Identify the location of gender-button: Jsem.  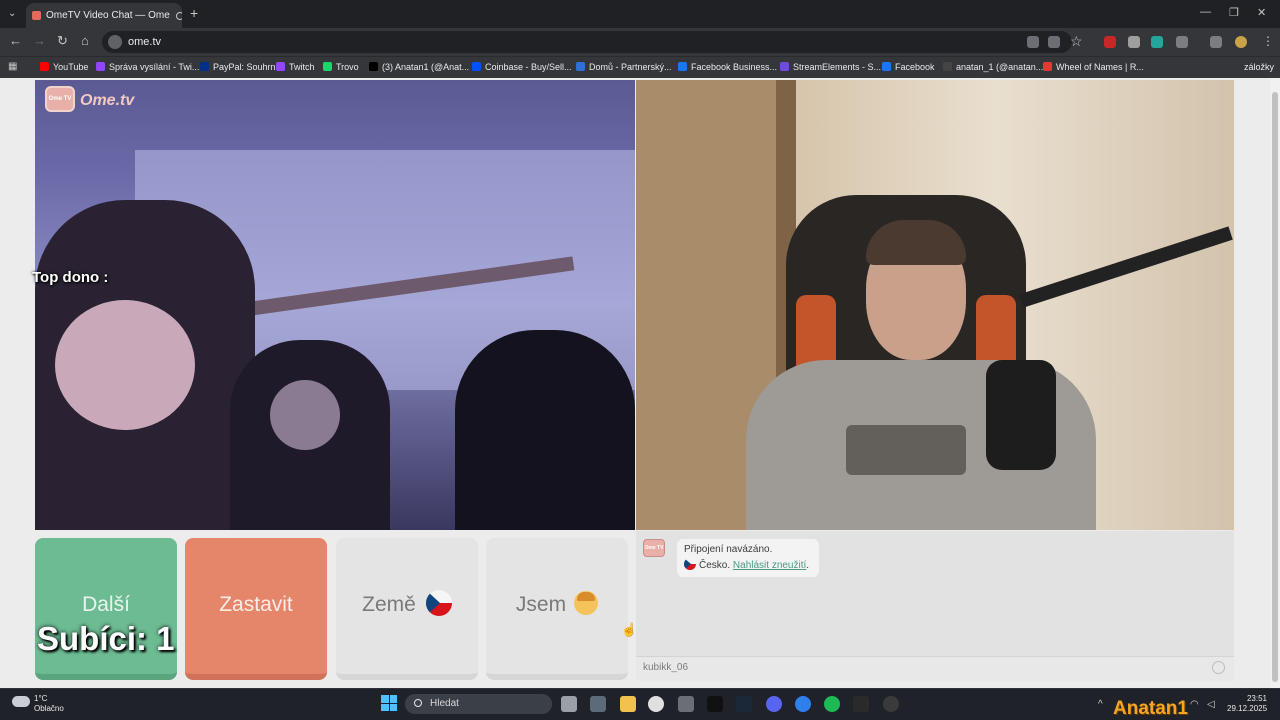
(557, 609).